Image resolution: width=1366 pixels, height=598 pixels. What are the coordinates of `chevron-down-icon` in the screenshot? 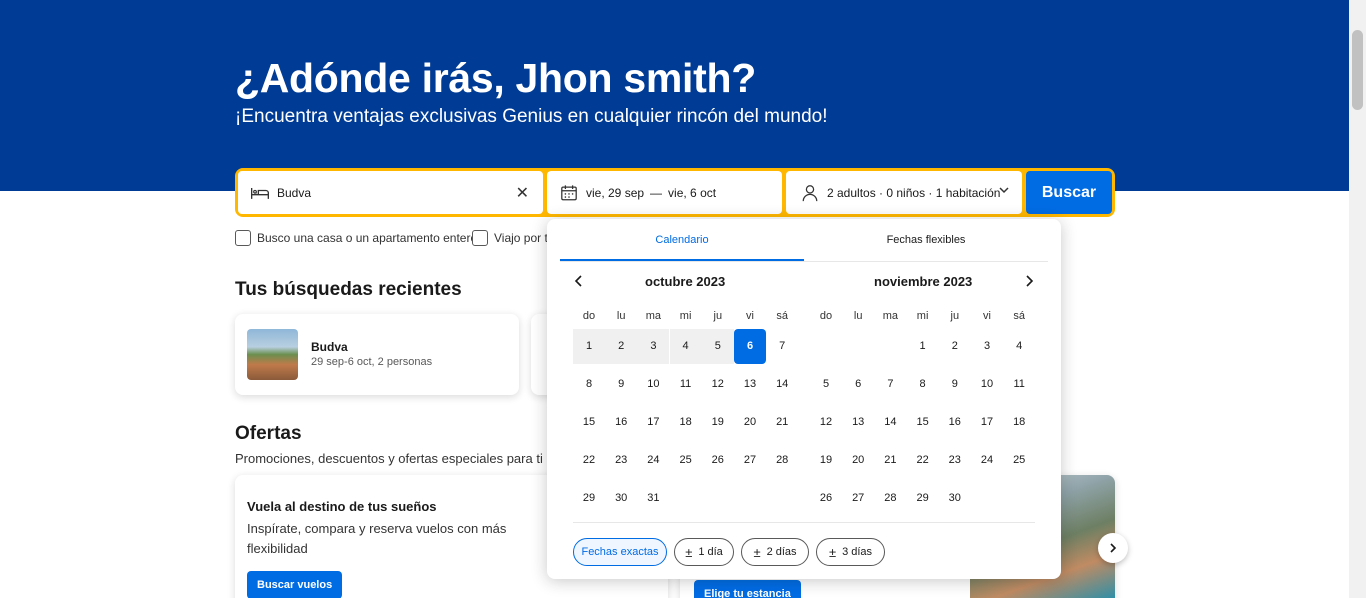 It's located at (1004, 190).